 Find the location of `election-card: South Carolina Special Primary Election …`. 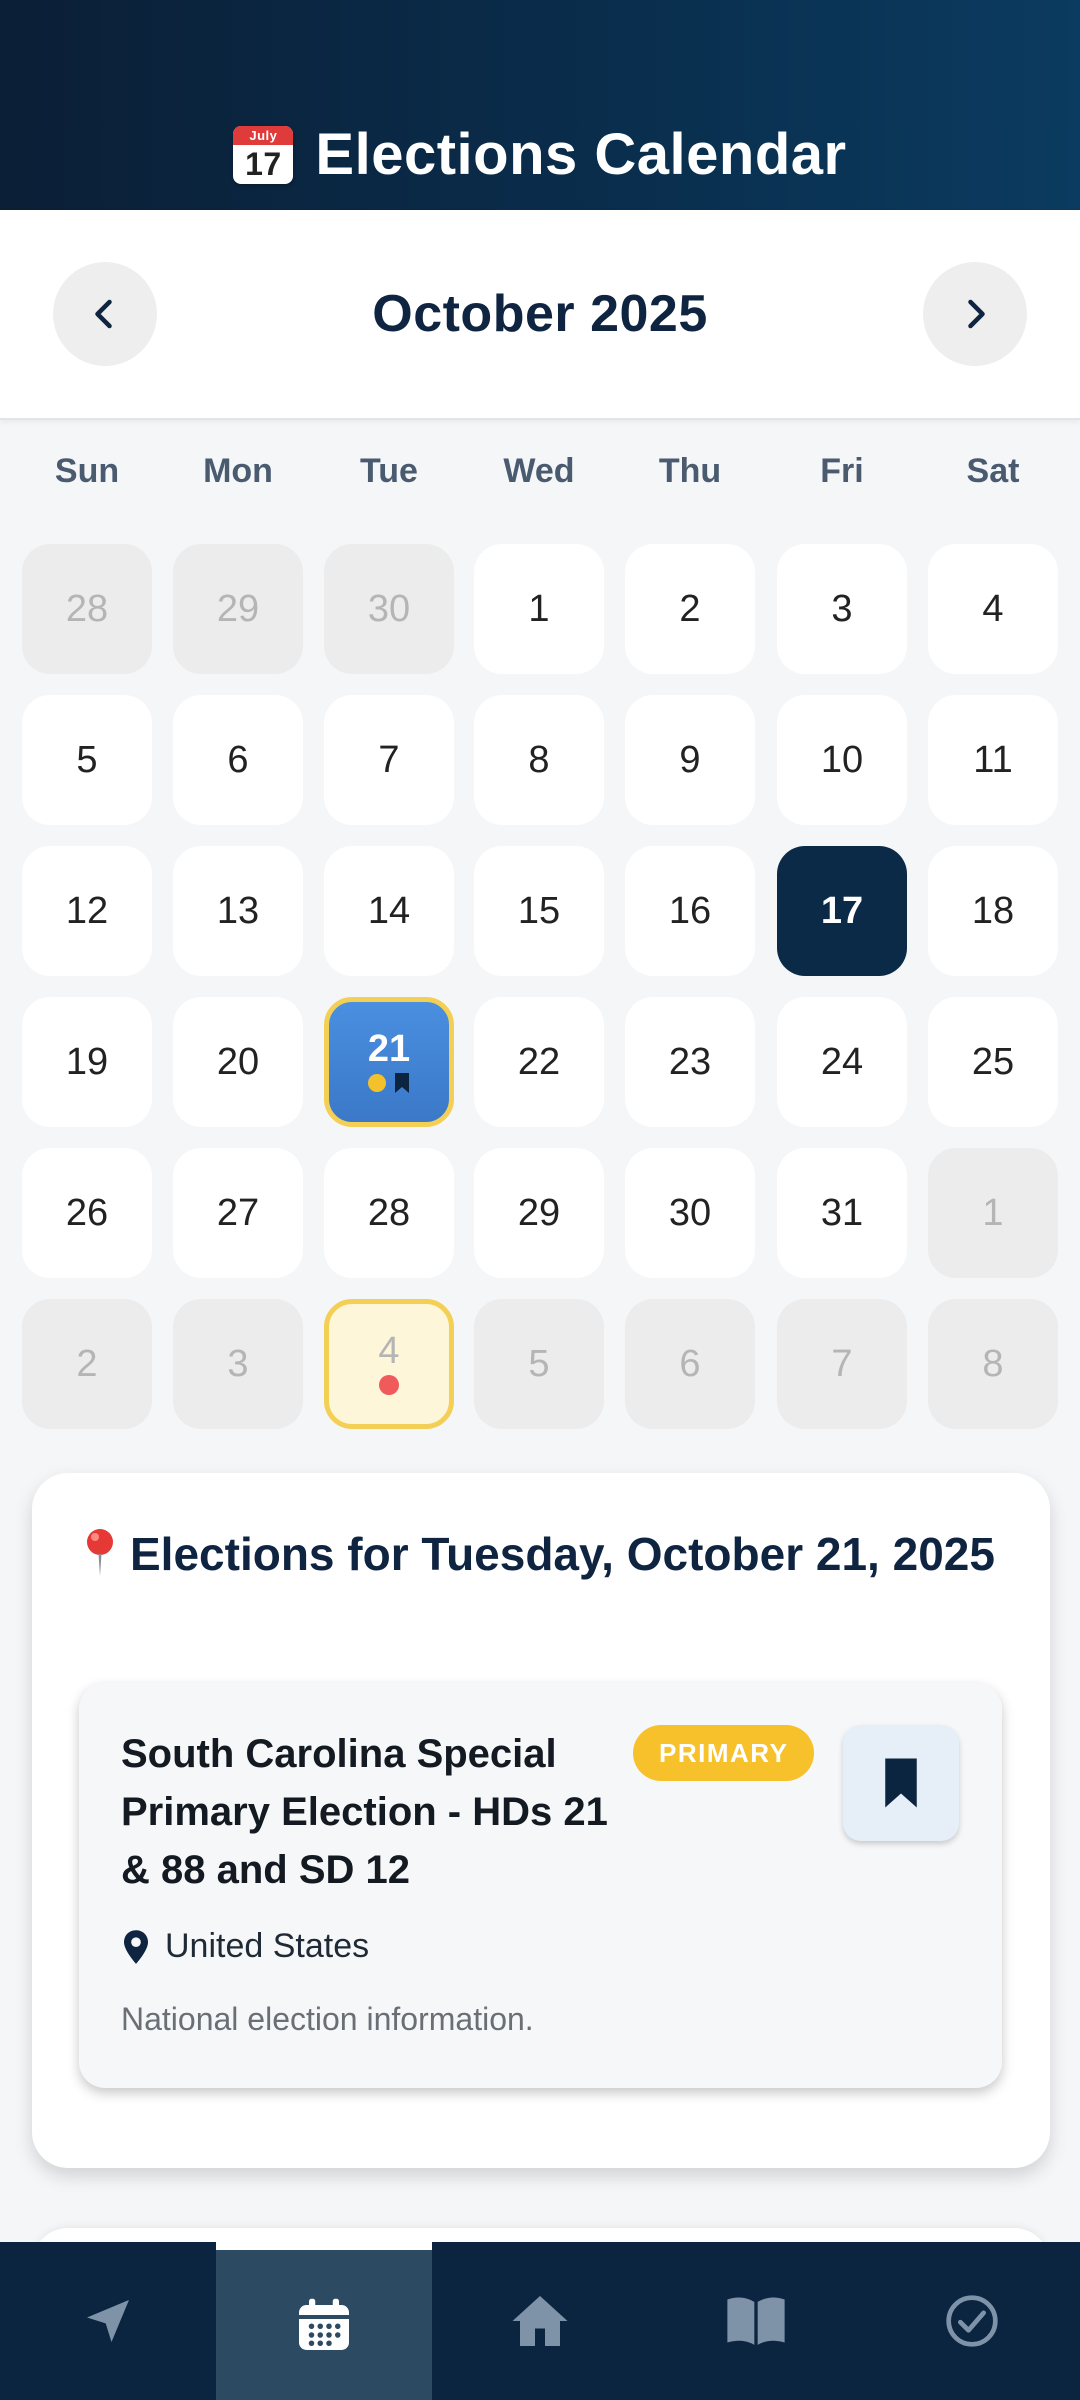

election-card: South Carolina Special Primary Election … is located at coordinates (540, 1885).